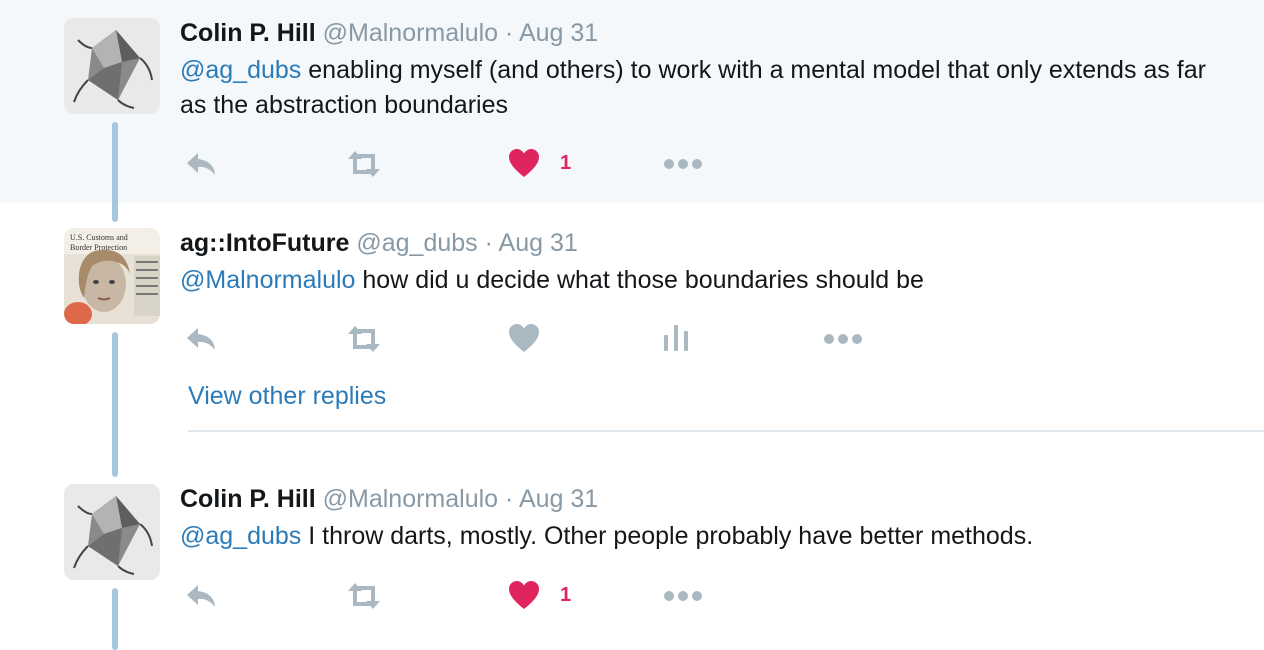 The height and width of the screenshot is (650, 1264). I want to click on analytics-icon, so click(676, 338).